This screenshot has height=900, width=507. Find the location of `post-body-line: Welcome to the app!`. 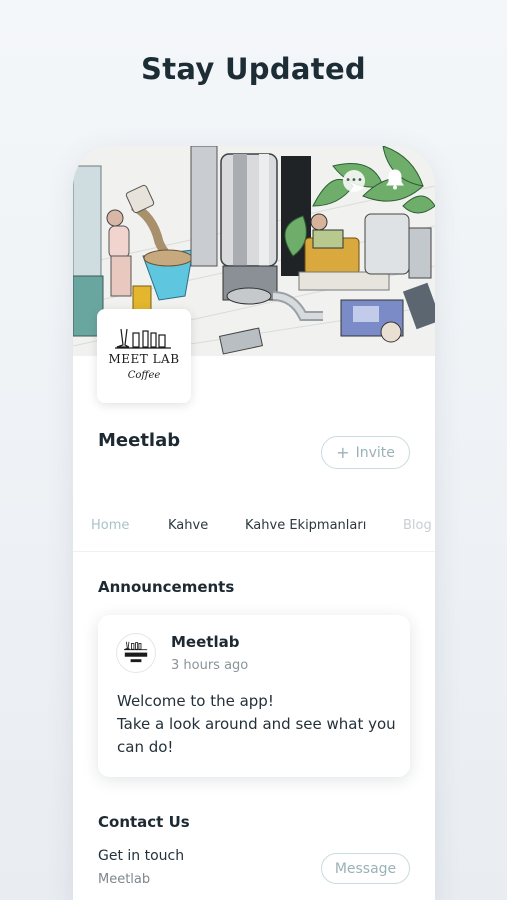

post-body-line: Welcome to the app! is located at coordinates (195, 701).